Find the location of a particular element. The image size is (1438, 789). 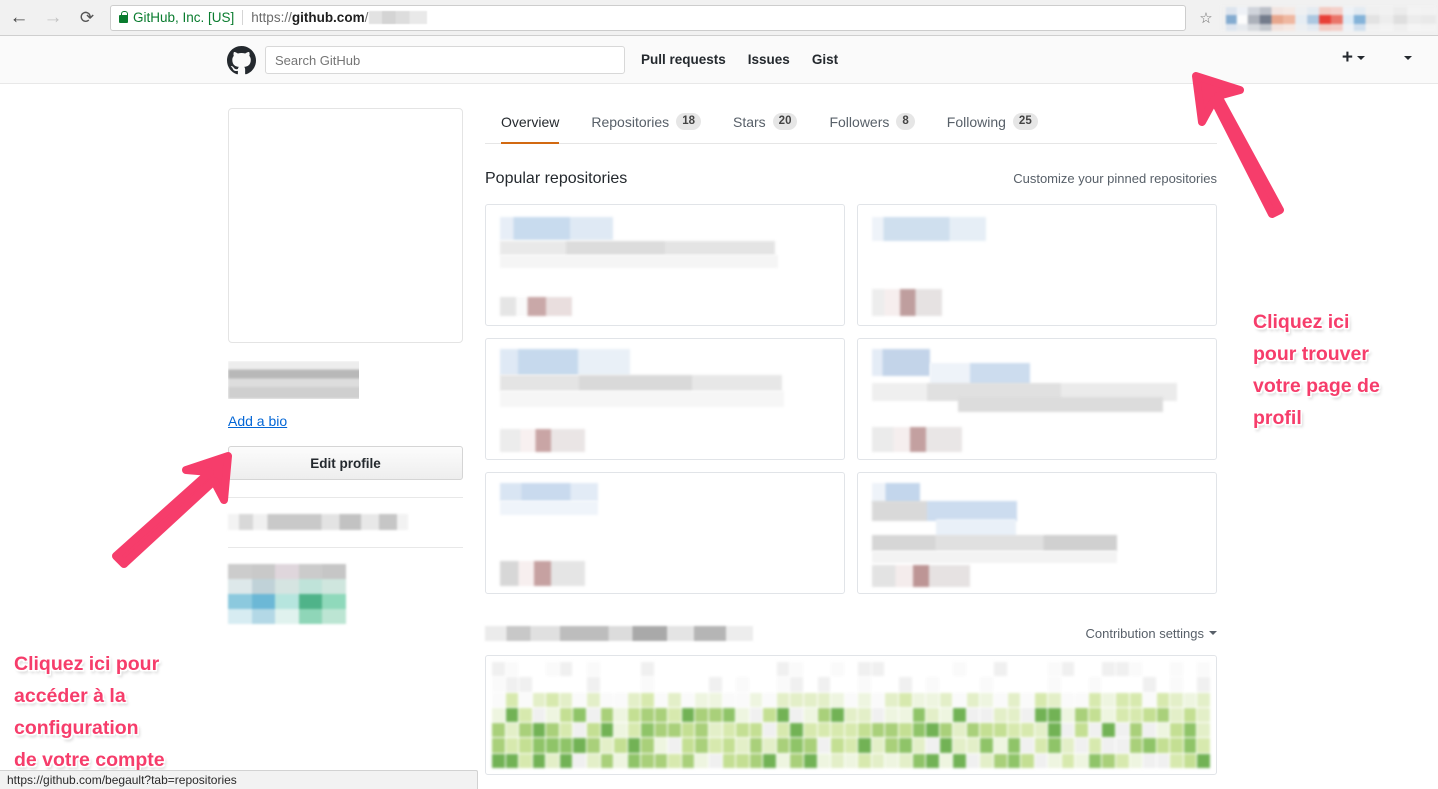

profile-name-redacted is located at coordinates (332, 380).